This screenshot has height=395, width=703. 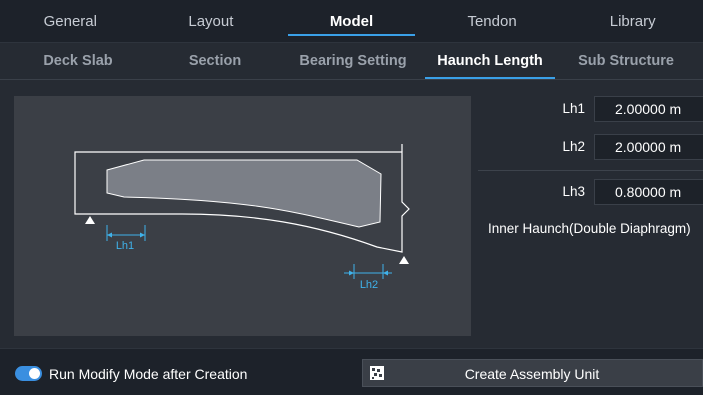 I want to click on subtab-section: Section, so click(x=215, y=61).